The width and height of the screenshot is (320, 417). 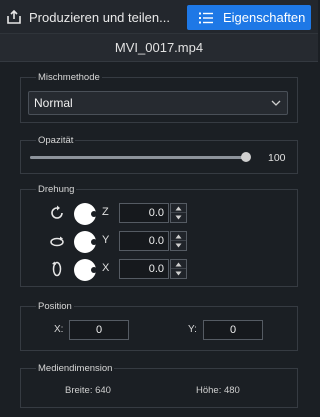 What do you see at coordinates (88, 390) in the screenshot?
I see `media-width: Breite: 640` at bounding box center [88, 390].